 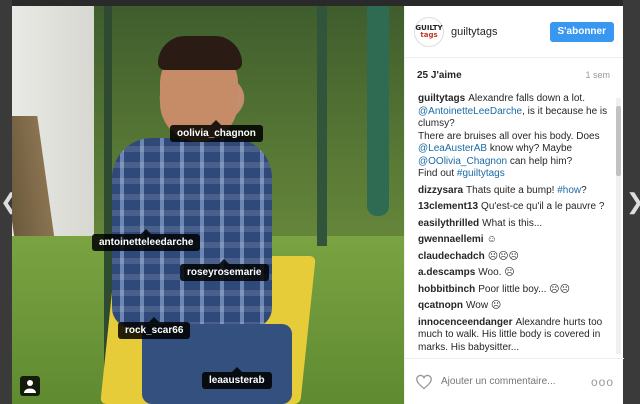 I want to click on comment-username: hobbitbinch, so click(x=446, y=289).